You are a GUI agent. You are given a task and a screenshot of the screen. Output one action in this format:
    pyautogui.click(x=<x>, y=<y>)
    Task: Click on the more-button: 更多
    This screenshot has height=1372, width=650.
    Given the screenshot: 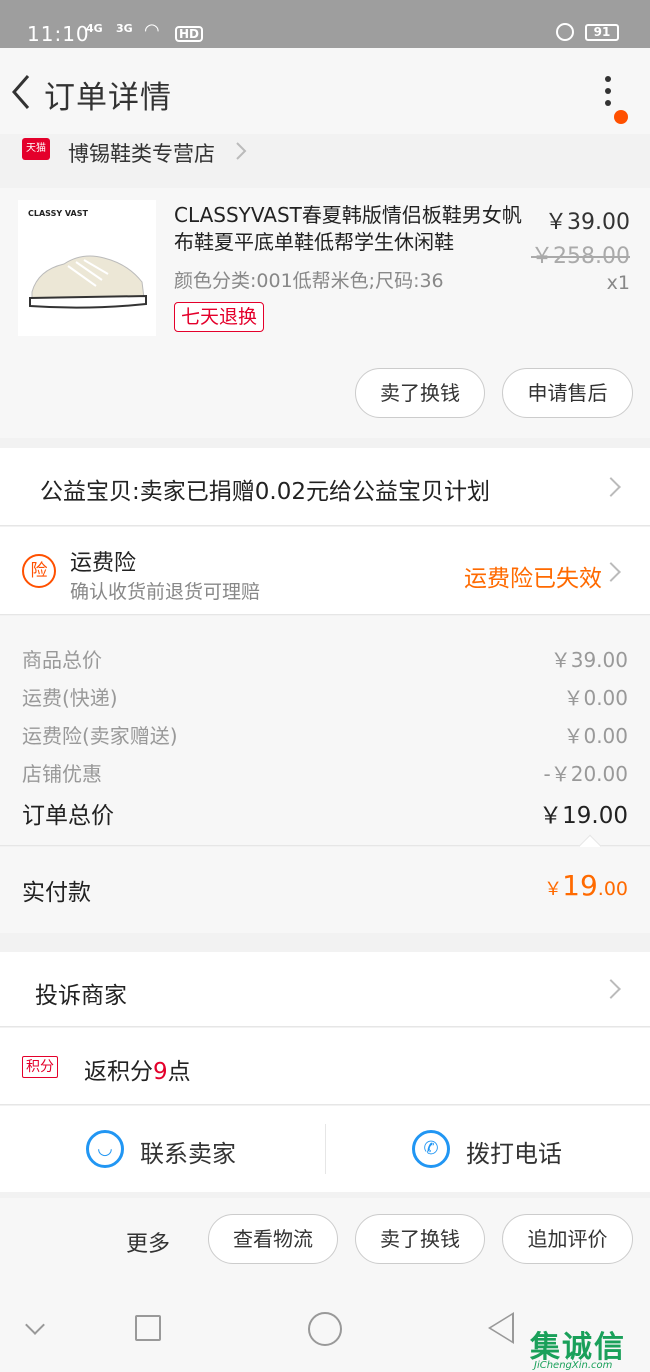 What is the action you would take?
    pyautogui.click(x=148, y=1242)
    